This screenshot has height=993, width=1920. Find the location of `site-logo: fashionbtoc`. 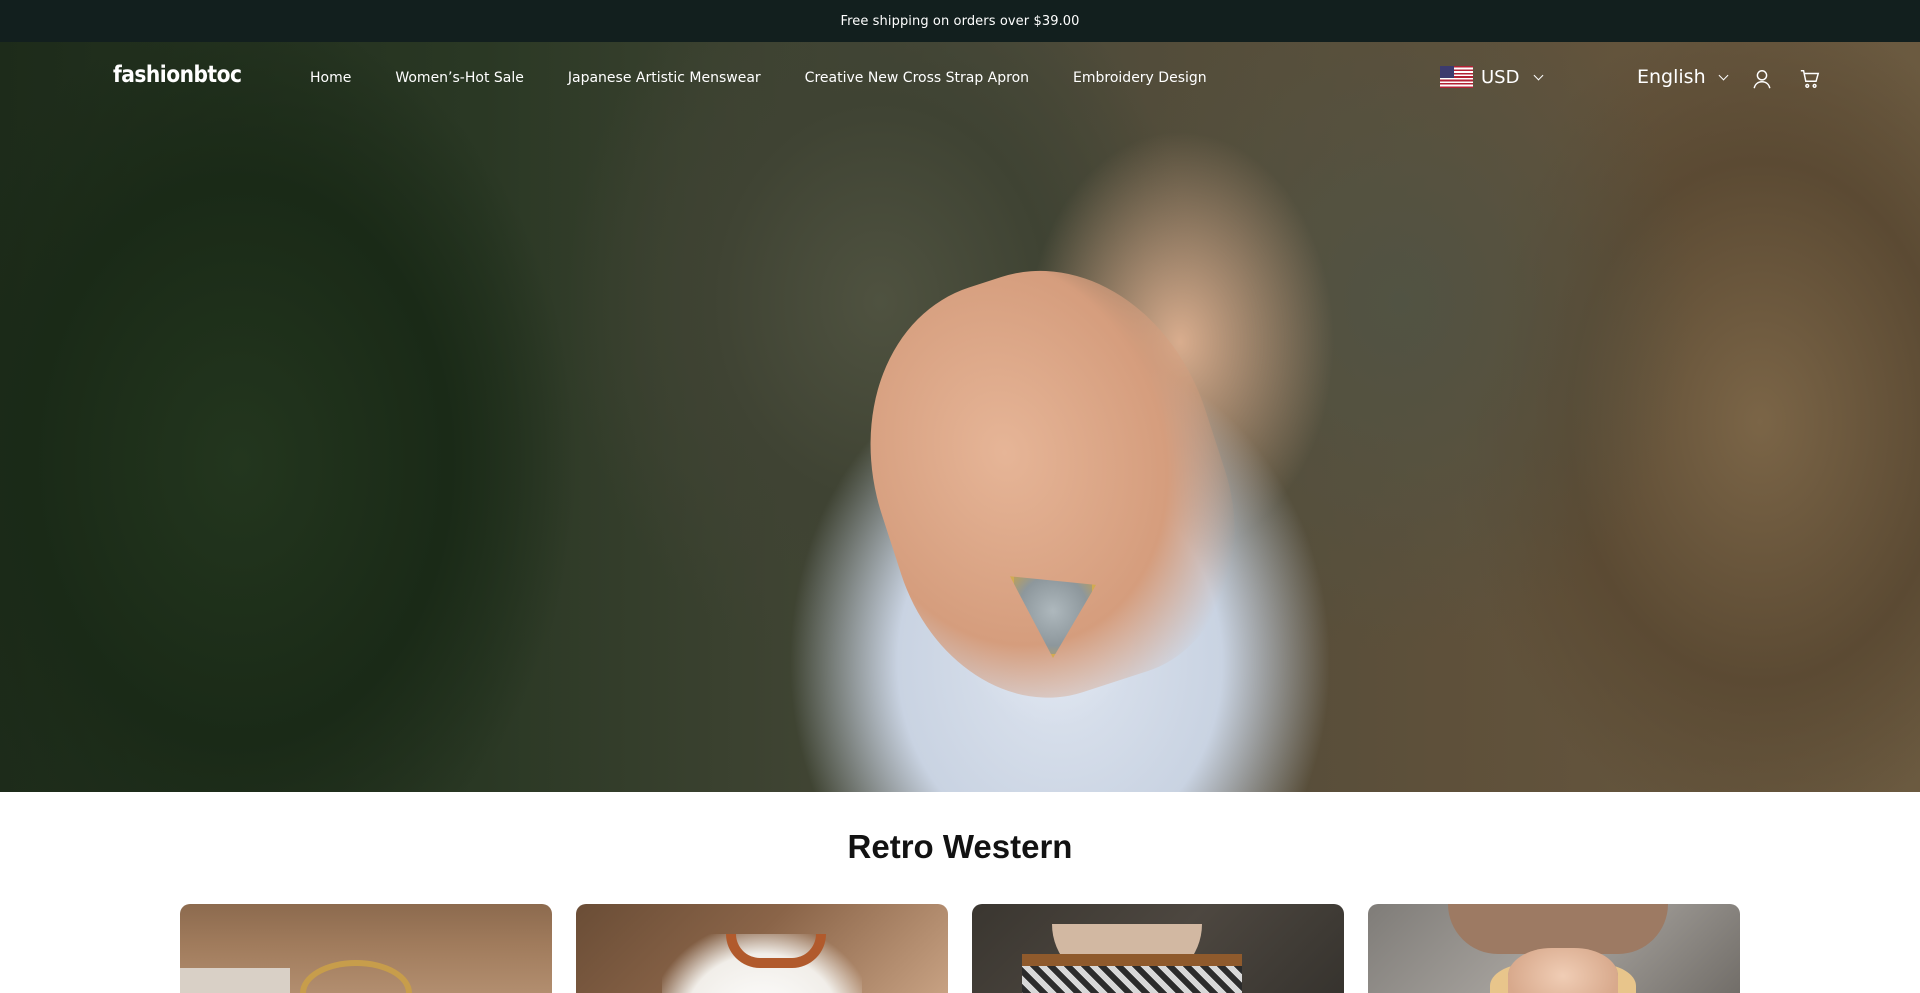

site-logo: fashionbtoc is located at coordinates (177, 75).